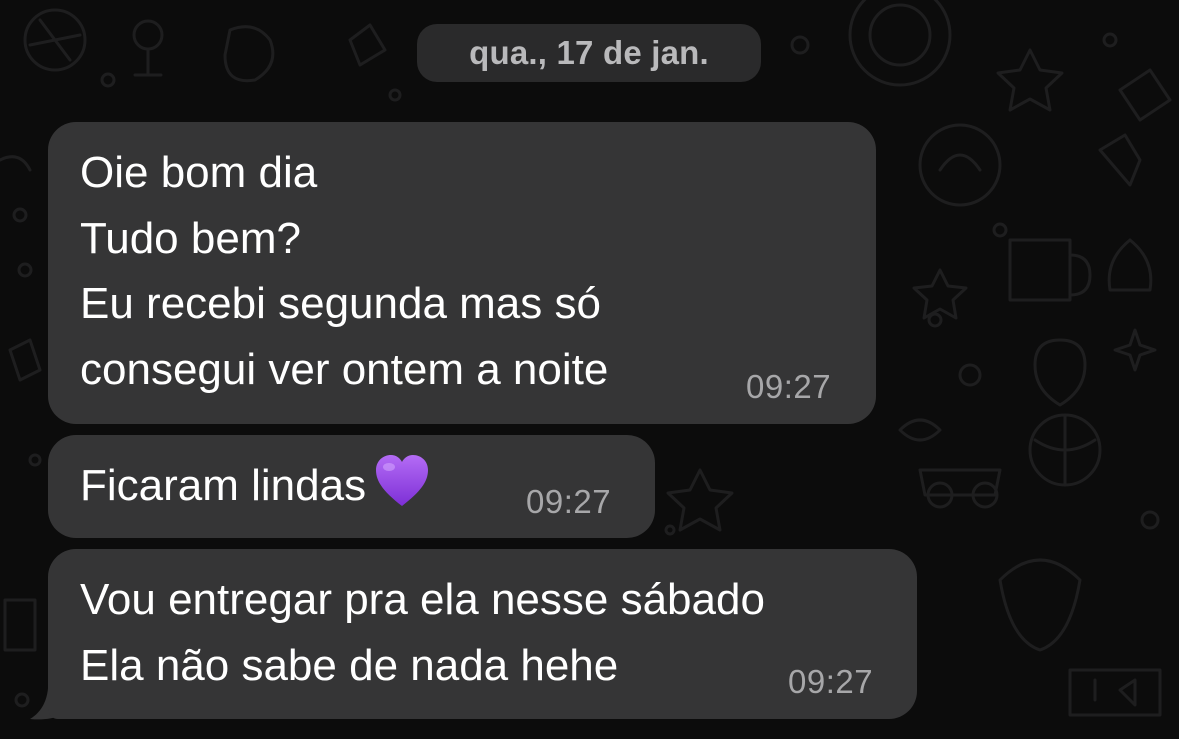 The height and width of the screenshot is (739, 1179). I want to click on message-line: Vou entregar pra ela nesse sábado, so click(422, 599).